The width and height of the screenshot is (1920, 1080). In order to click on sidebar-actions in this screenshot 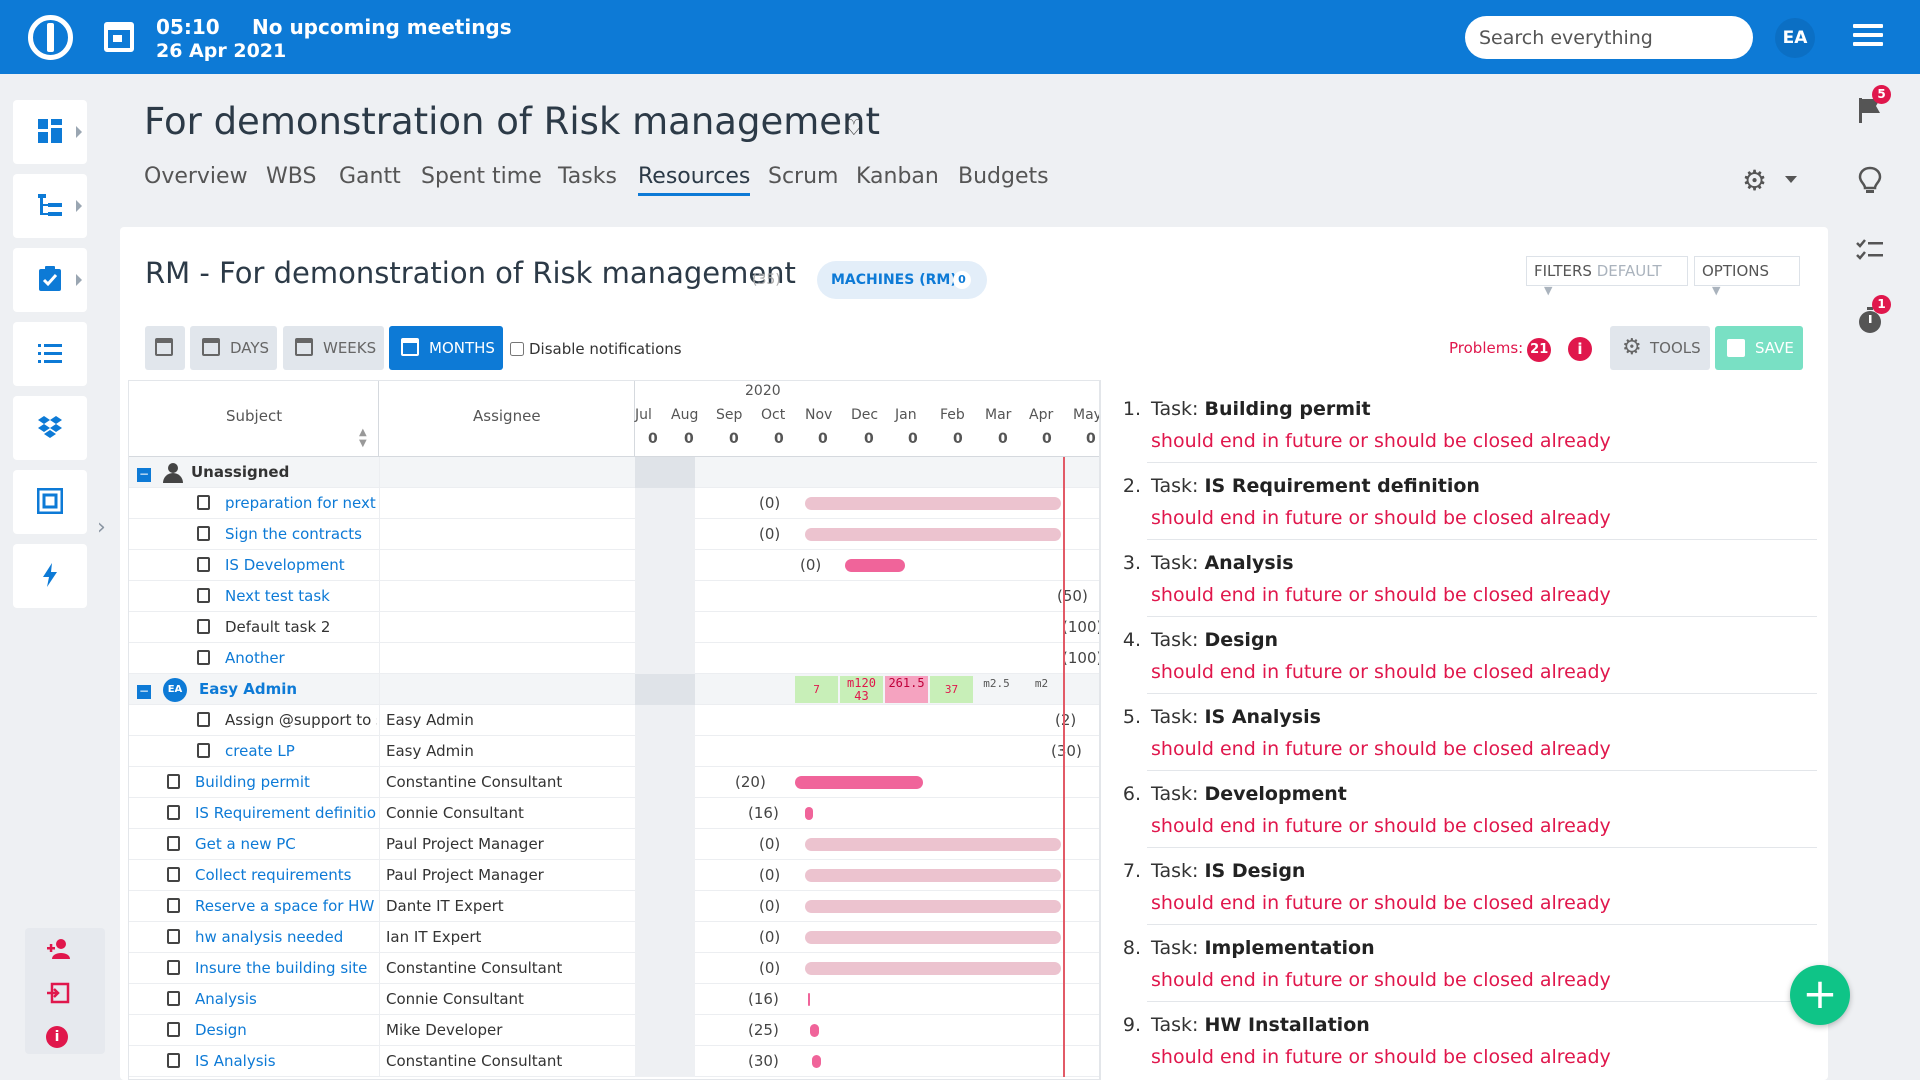, I will do `click(50, 576)`.